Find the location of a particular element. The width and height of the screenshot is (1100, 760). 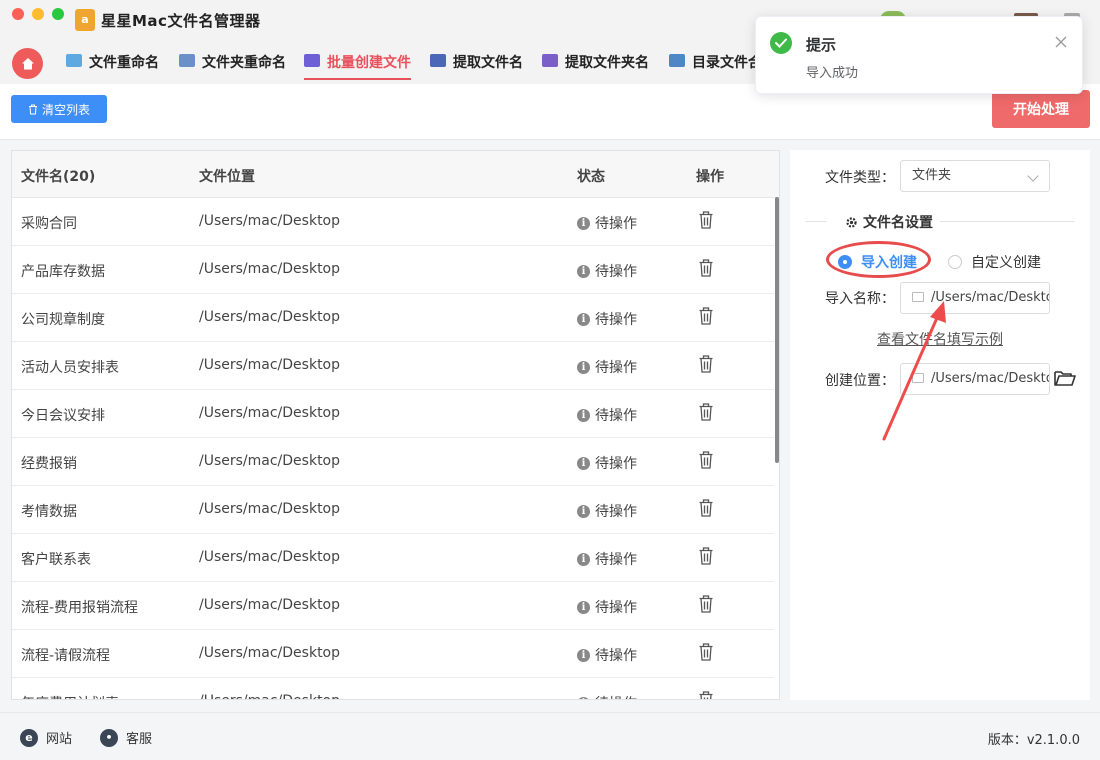

highlight-ellipse is located at coordinates (878, 259).